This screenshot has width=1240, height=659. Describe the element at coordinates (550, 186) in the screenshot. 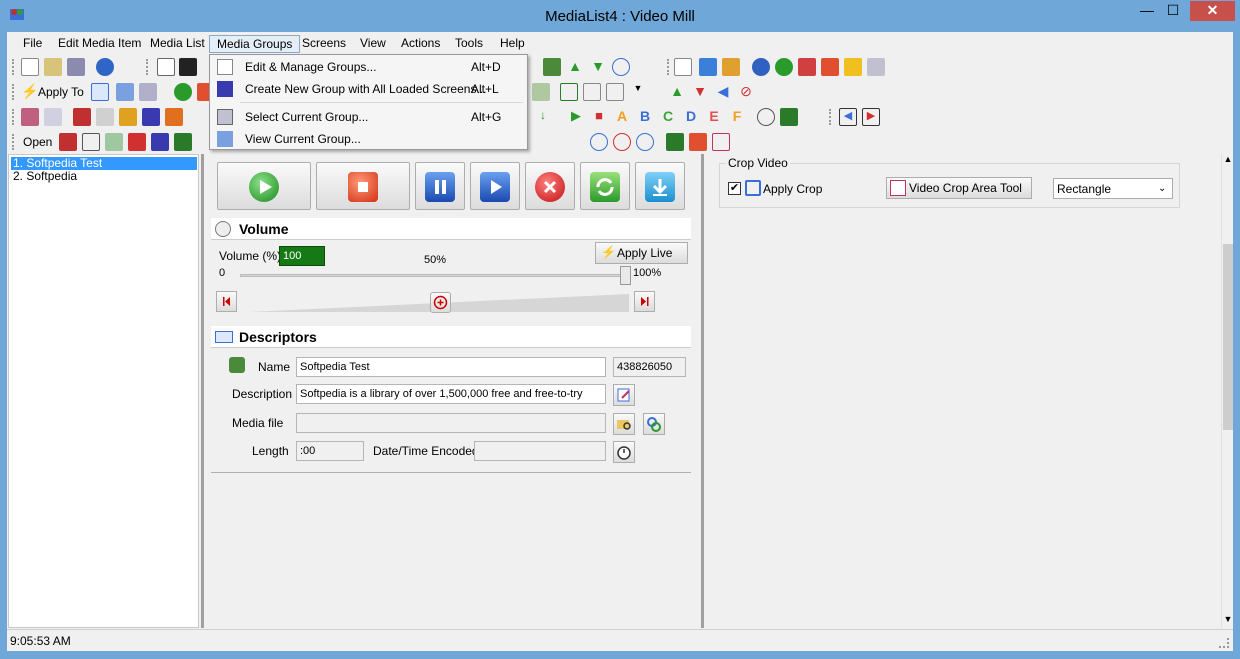

I see `cancel-button` at that location.